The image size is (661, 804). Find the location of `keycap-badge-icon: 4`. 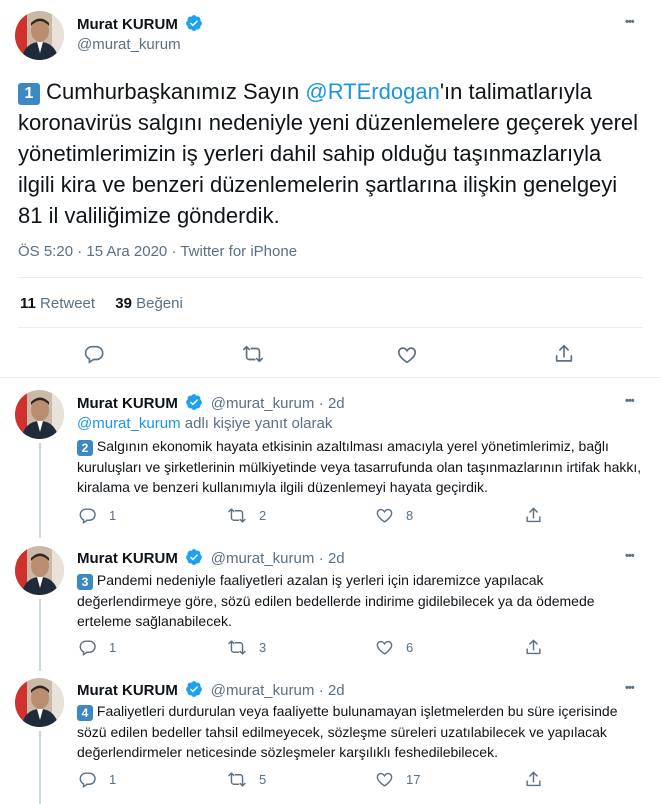

keycap-badge-icon: 4 is located at coordinates (85, 713).